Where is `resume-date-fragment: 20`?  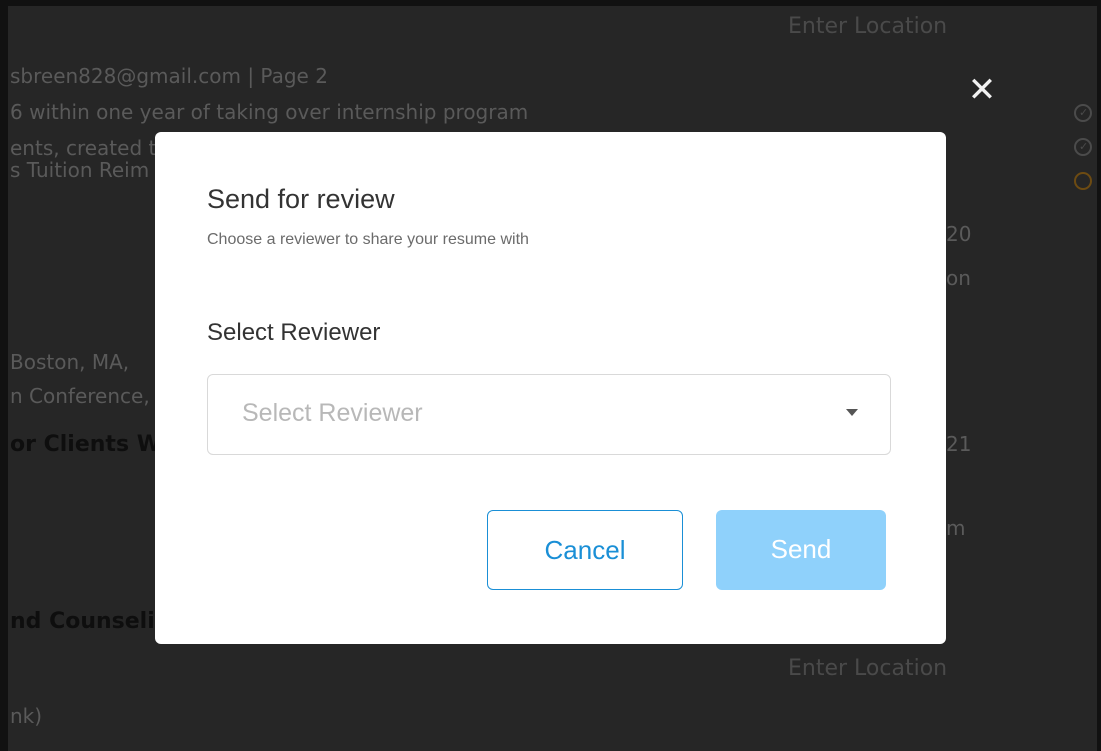
resume-date-fragment: 20 is located at coordinates (959, 234).